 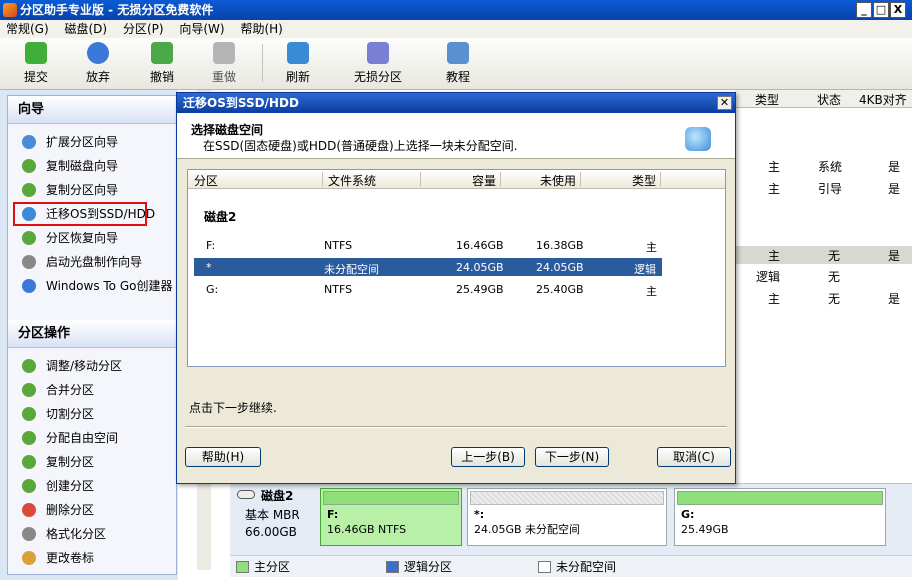 What do you see at coordinates (224, 64) in the screenshot?
I see `redo-button: 重做` at bounding box center [224, 64].